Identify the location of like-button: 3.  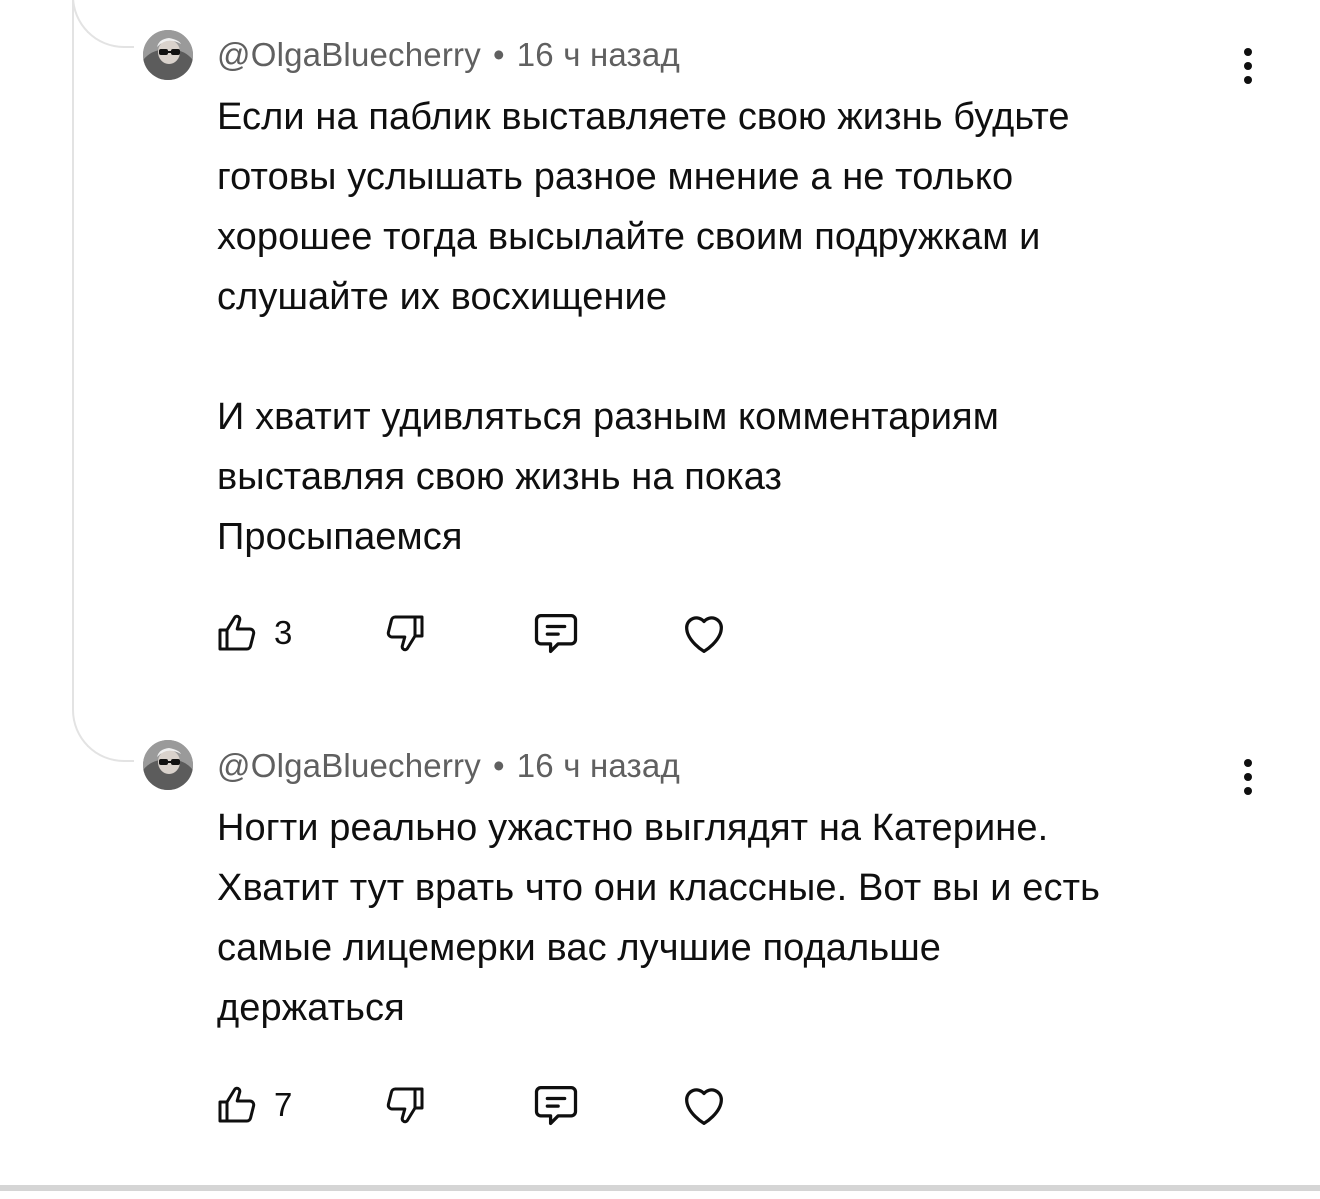
(253, 633).